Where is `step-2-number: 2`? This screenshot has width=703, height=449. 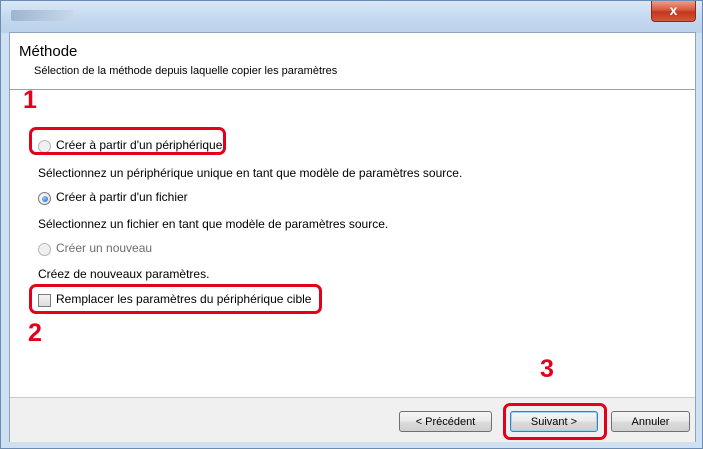
step-2-number: 2 is located at coordinates (35, 333).